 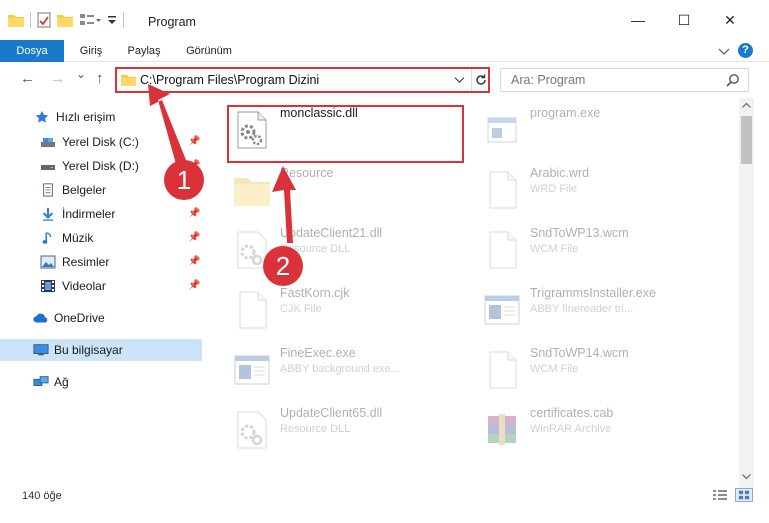 I want to click on file-name: UpdateClient65.dll, so click(x=331, y=413).